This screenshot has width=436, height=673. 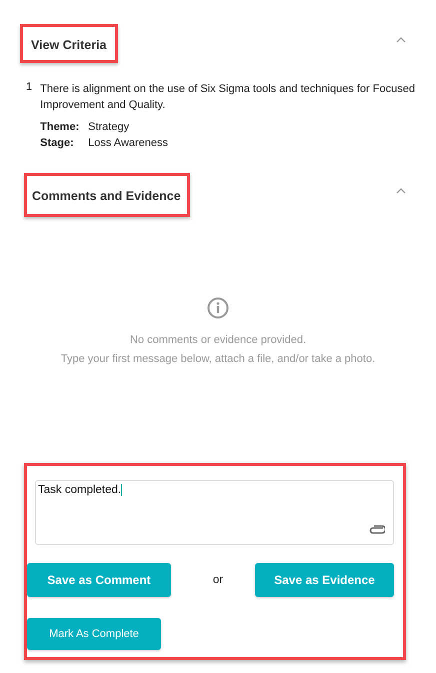 I want to click on save-evidence-button: Save as Evidence, so click(x=324, y=580).